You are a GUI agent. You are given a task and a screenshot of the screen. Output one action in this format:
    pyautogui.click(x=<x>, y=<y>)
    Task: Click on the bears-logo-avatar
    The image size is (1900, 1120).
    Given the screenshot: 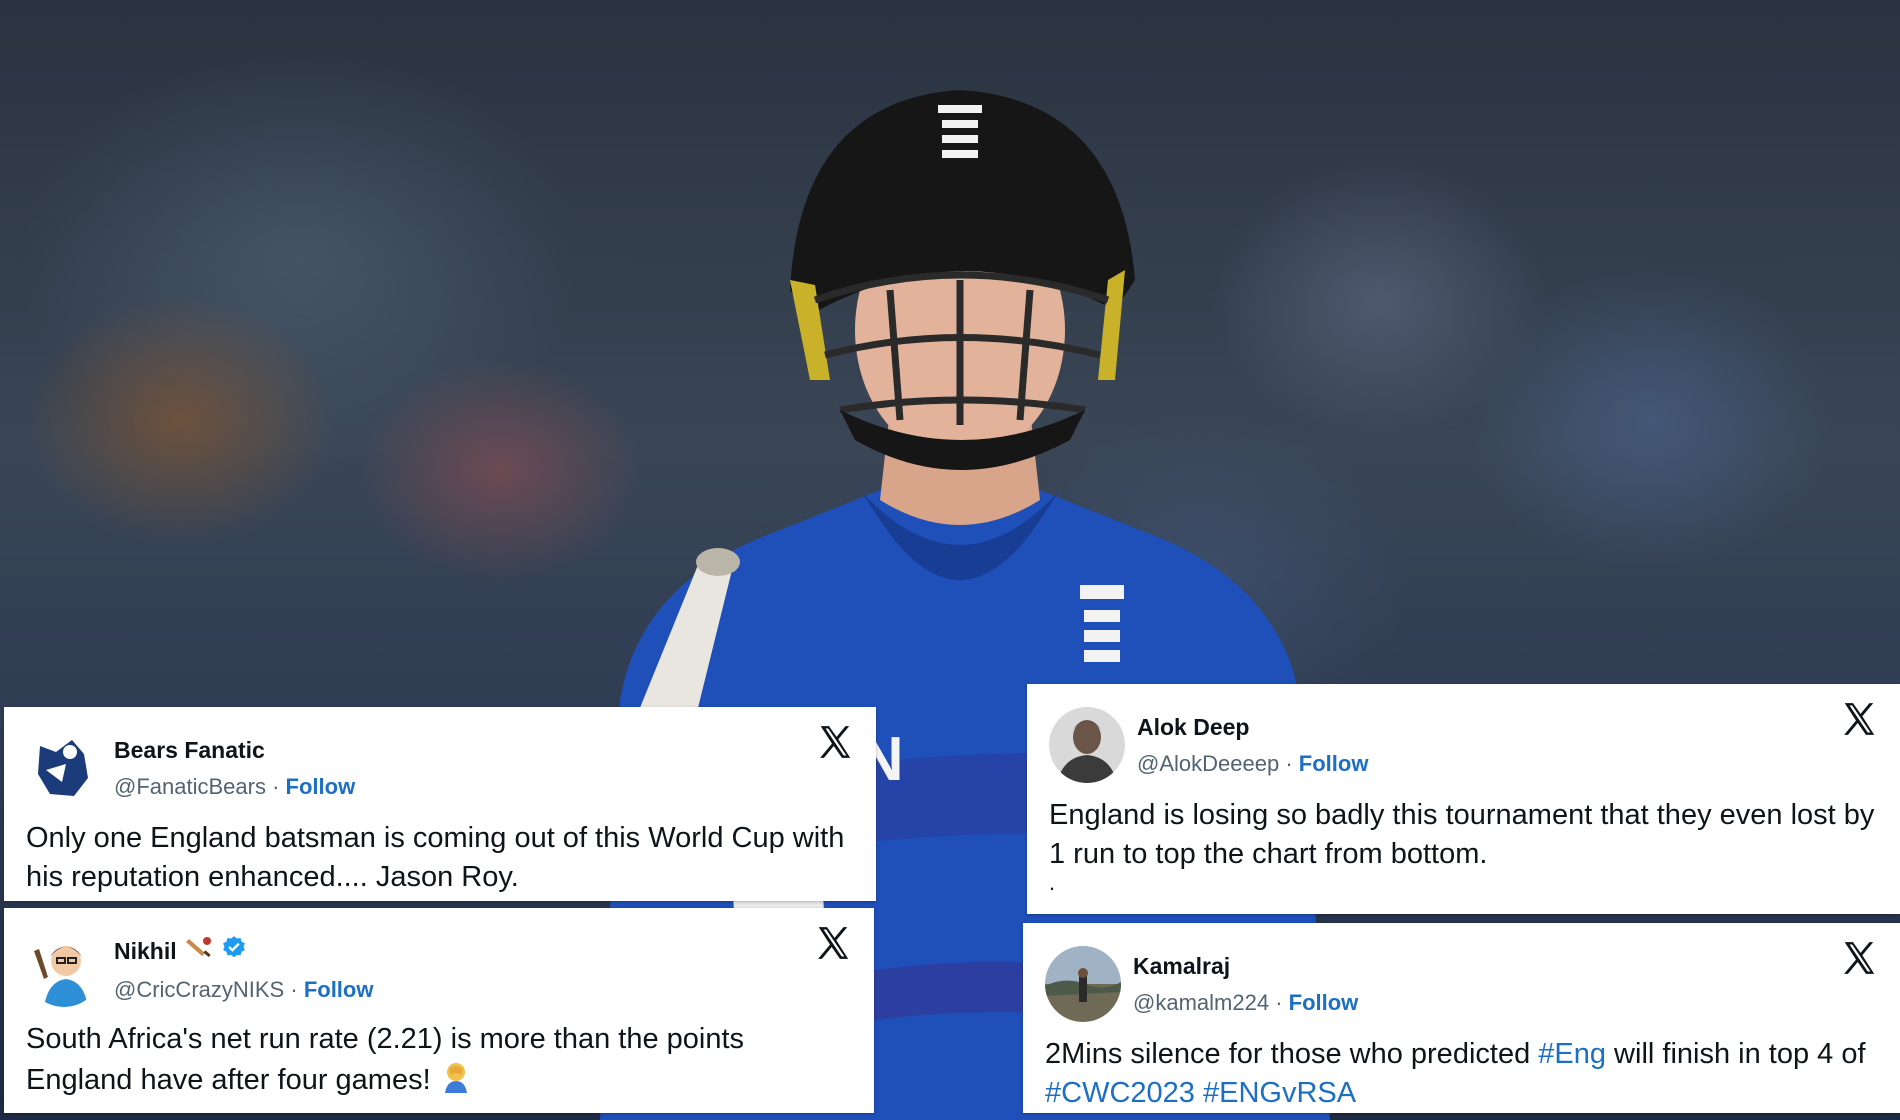 What is the action you would take?
    pyautogui.click(x=64, y=768)
    